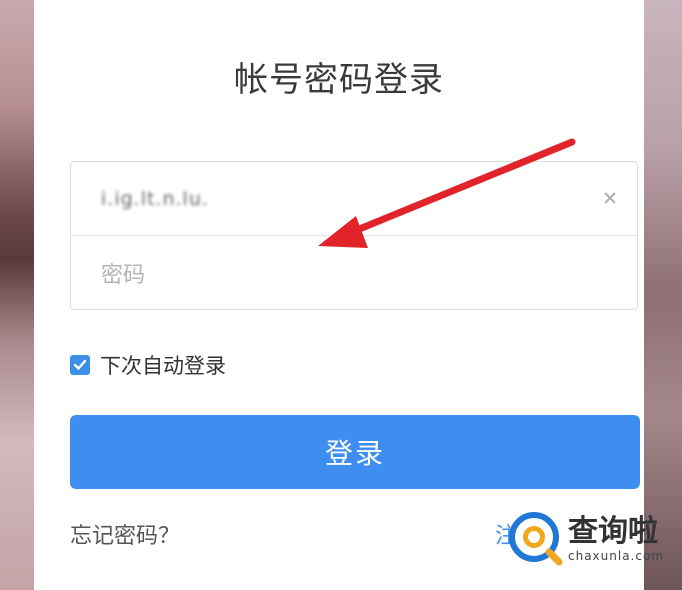 The width and height of the screenshot is (682, 590). I want to click on password-field: 密码, so click(354, 273).